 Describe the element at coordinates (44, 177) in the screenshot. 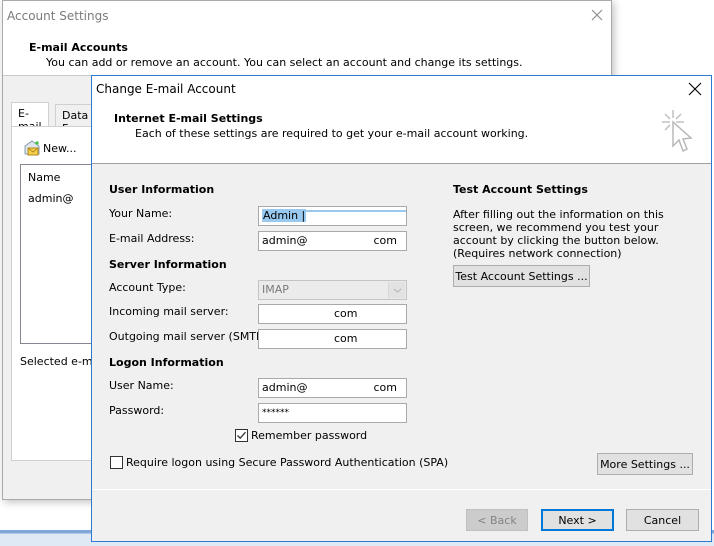

I see `column-header-name: Name` at that location.